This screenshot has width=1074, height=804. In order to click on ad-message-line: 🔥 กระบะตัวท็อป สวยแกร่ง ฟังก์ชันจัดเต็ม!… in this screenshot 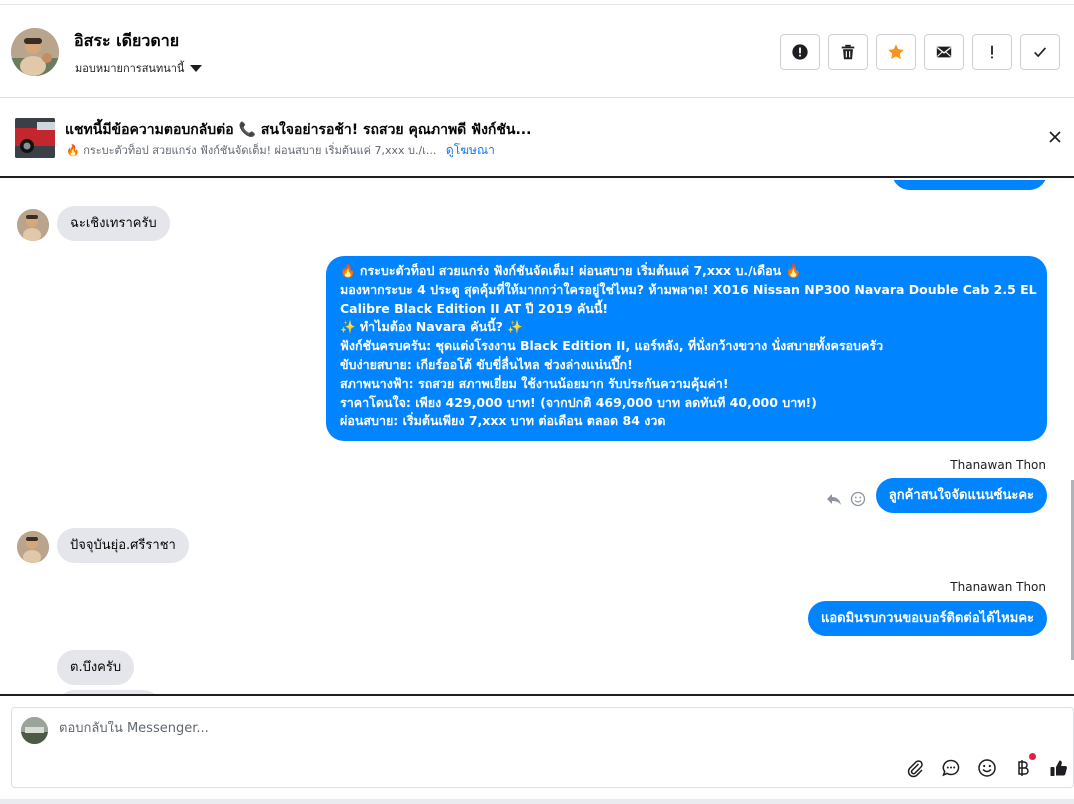, I will do `click(571, 270)`.